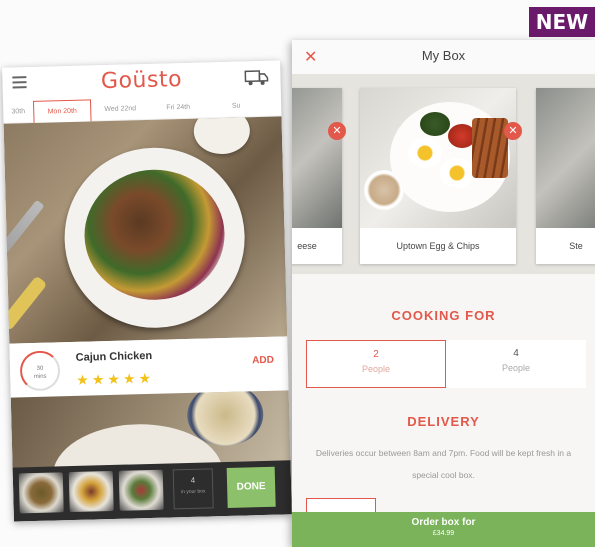 The width and height of the screenshot is (595, 547). I want to click on box-recipe-title: Ste, so click(576, 246).